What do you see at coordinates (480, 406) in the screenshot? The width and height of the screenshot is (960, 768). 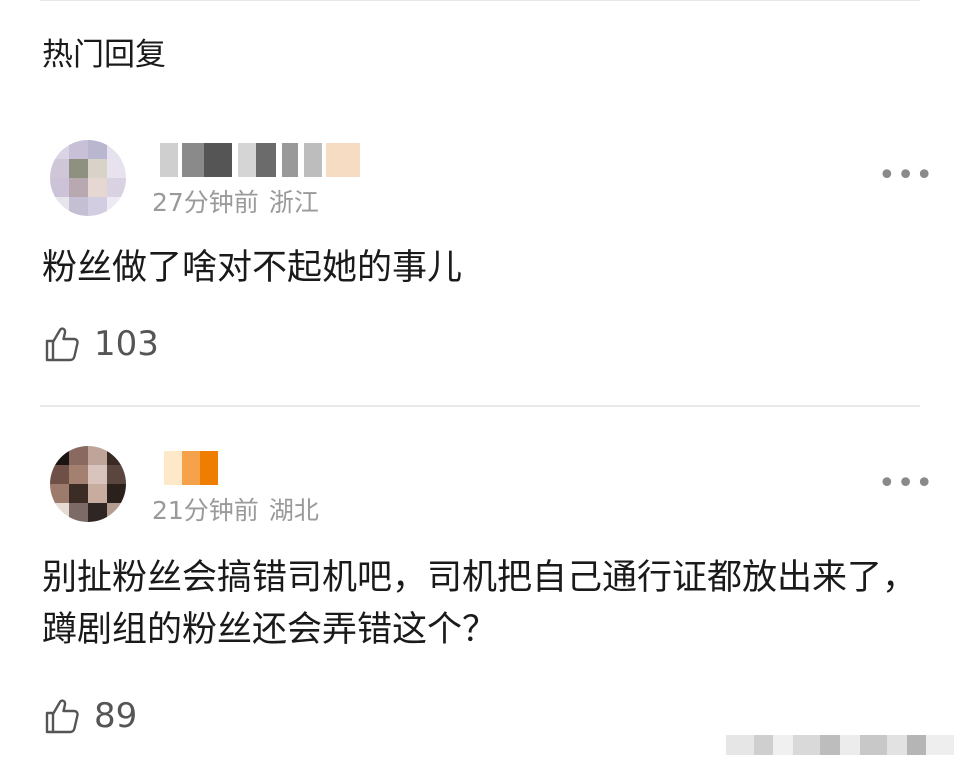 I see `comment-divider` at bounding box center [480, 406].